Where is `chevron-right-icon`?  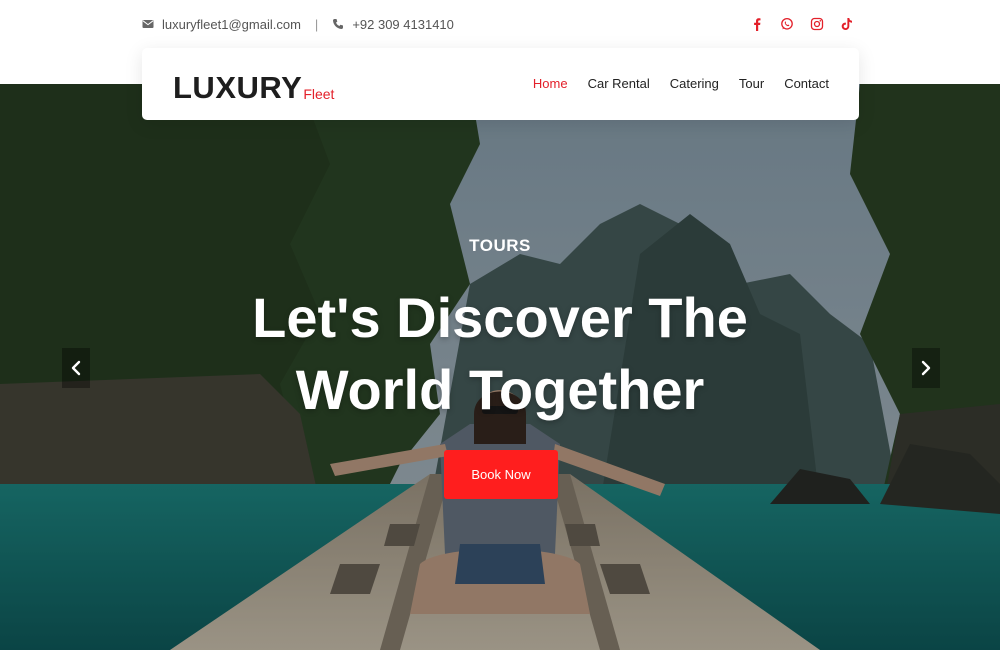
chevron-right-icon is located at coordinates (926, 368).